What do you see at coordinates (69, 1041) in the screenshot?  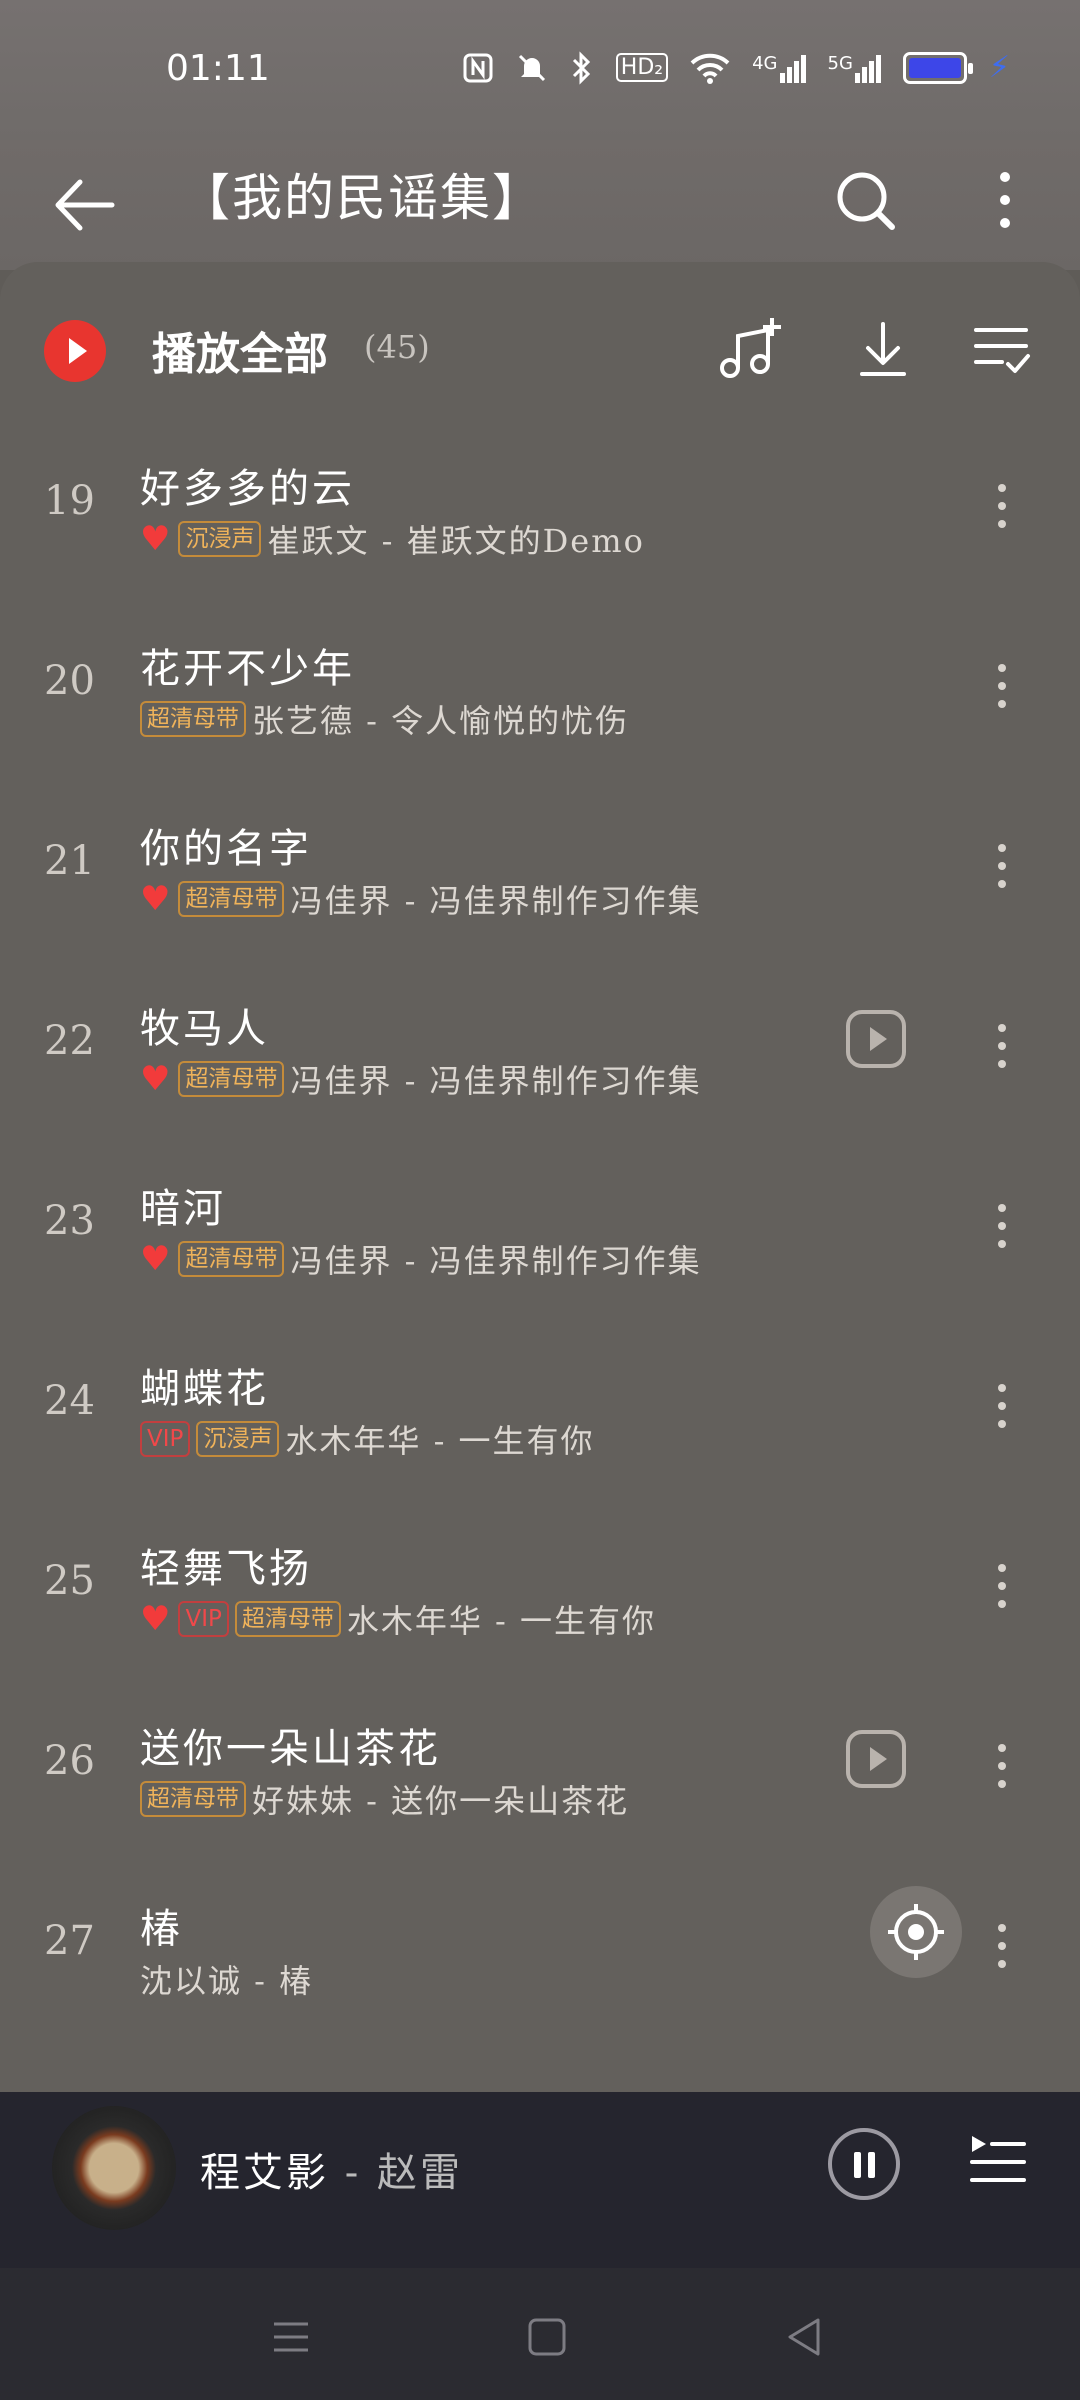 I see `song-number: 22` at bounding box center [69, 1041].